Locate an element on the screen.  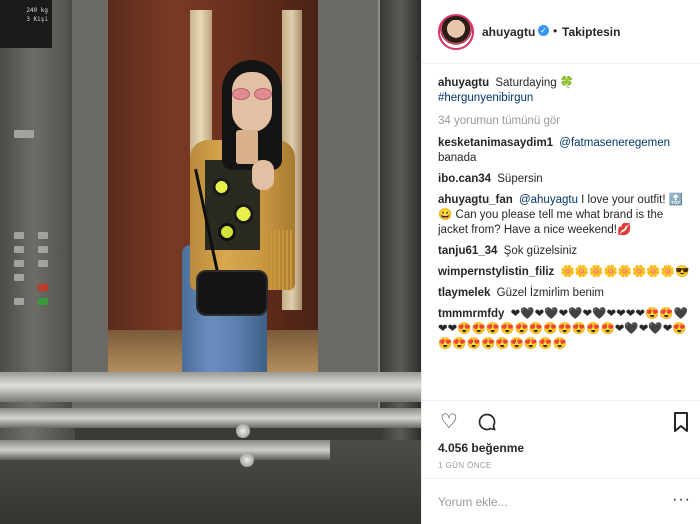
comment-item: tanju61_34 Şok güzelsiniz is located at coordinates (564, 251).